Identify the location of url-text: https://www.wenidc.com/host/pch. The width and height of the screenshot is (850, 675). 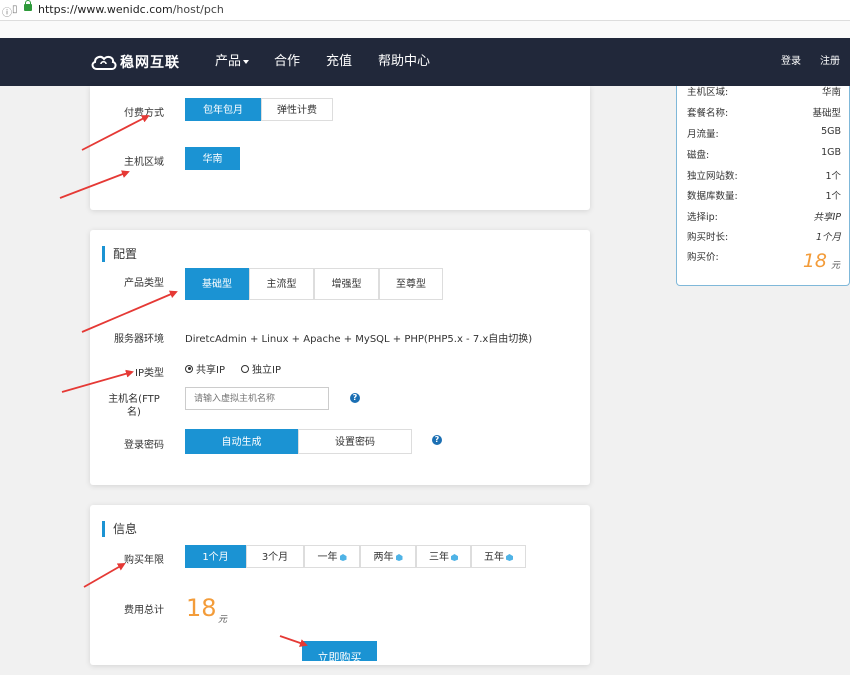
(131, 9).